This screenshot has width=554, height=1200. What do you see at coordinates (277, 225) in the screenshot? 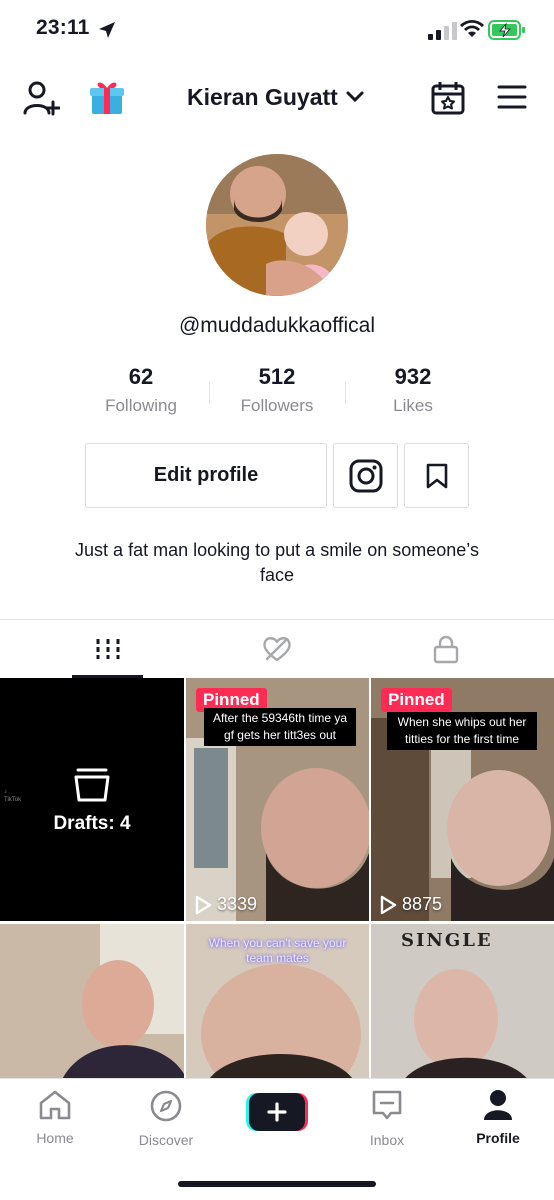
I see `avatar` at bounding box center [277, 225].